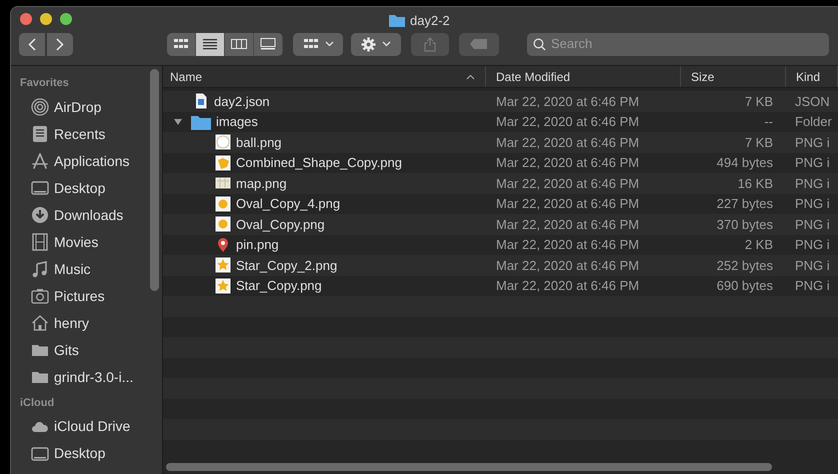 The image size is (838, 474). Describe the element at coordinates (500, 224) in the screenshot. I see `file-row: Oval_Copy.png Mar 22, 2020 at 6:46 PM 370 bytes PNG i` at that location.